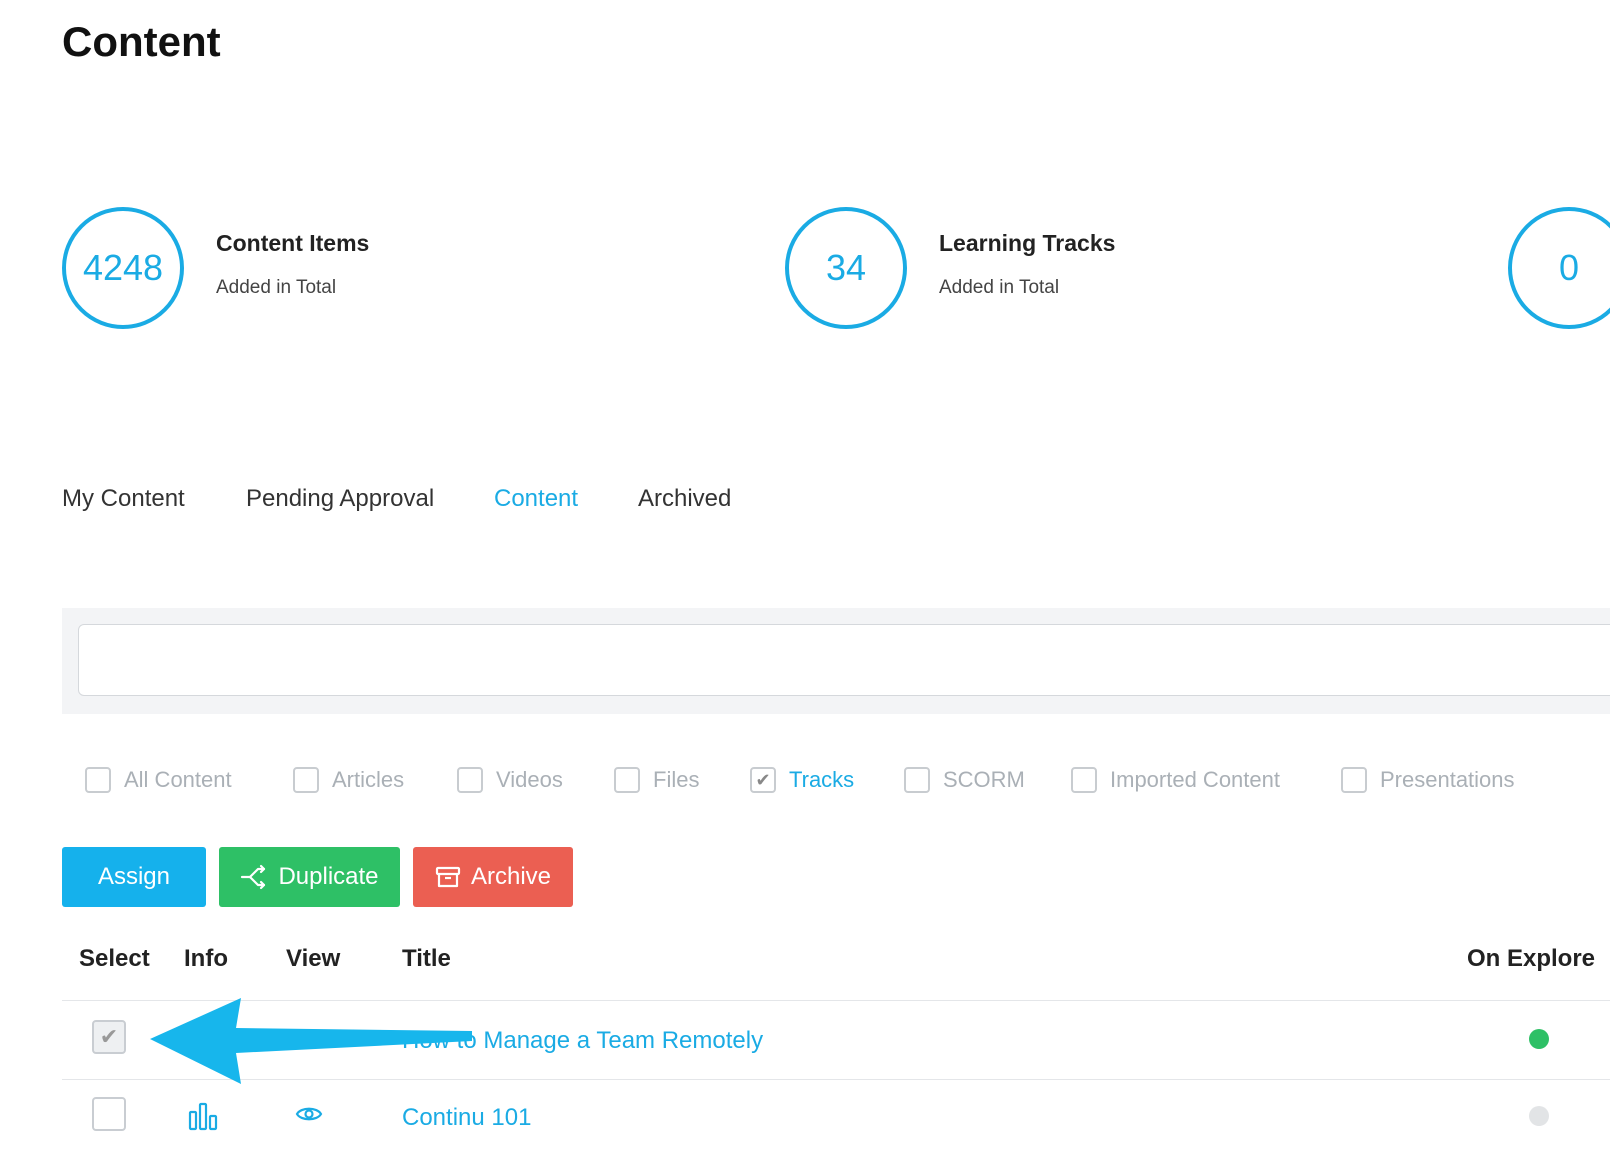 The height and width of the screenshot is (1156, 1610). What do you see at coordinates (448, 877) in the screenshot?
I see `archive-icon` at bounding box center [448, 877].